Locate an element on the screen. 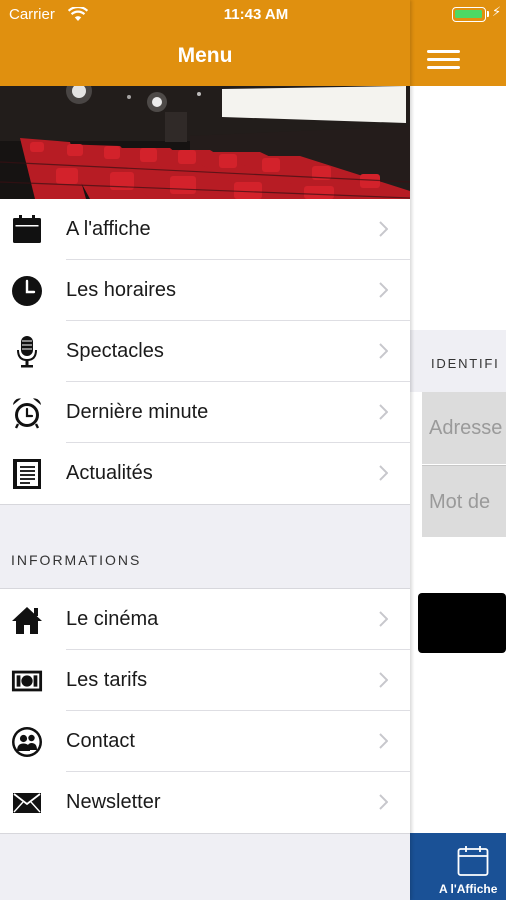 This screenshot has height=900, width=506. menu-item-les-tarifs: Les tarifs is located at coordinates (205, 680).